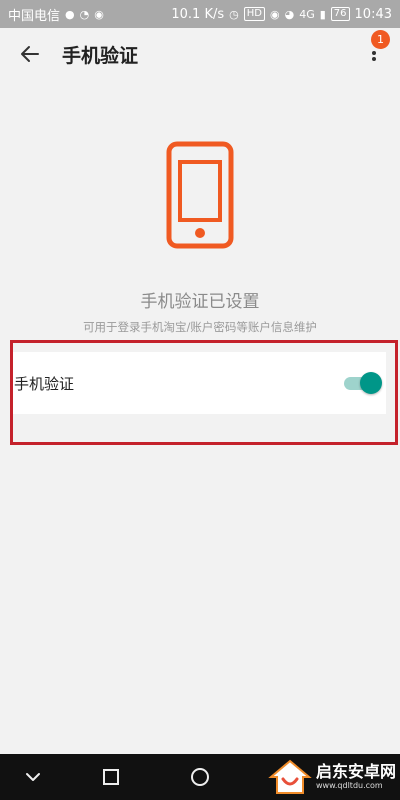 This screenshot has width=400, height=800. I want to click on app-icon: ◔, so click(84, 14).